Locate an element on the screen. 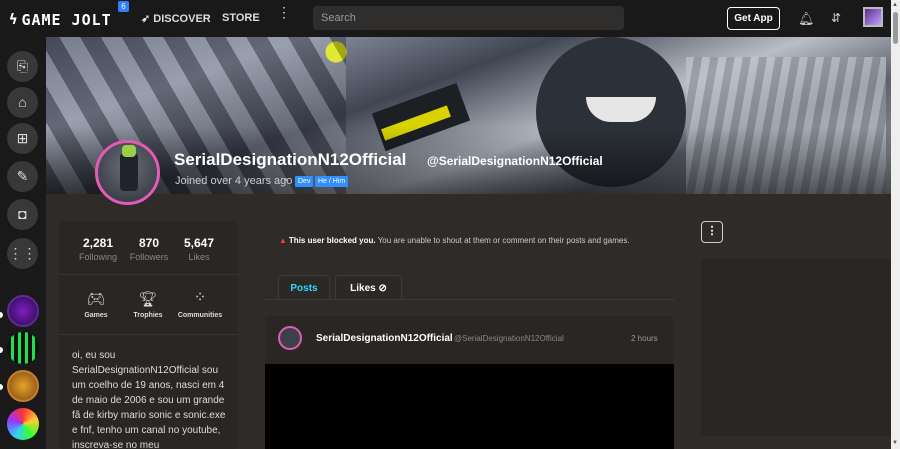 The image size is (900, 449). scrollbar-thumb is located at coordinates (895, 28).